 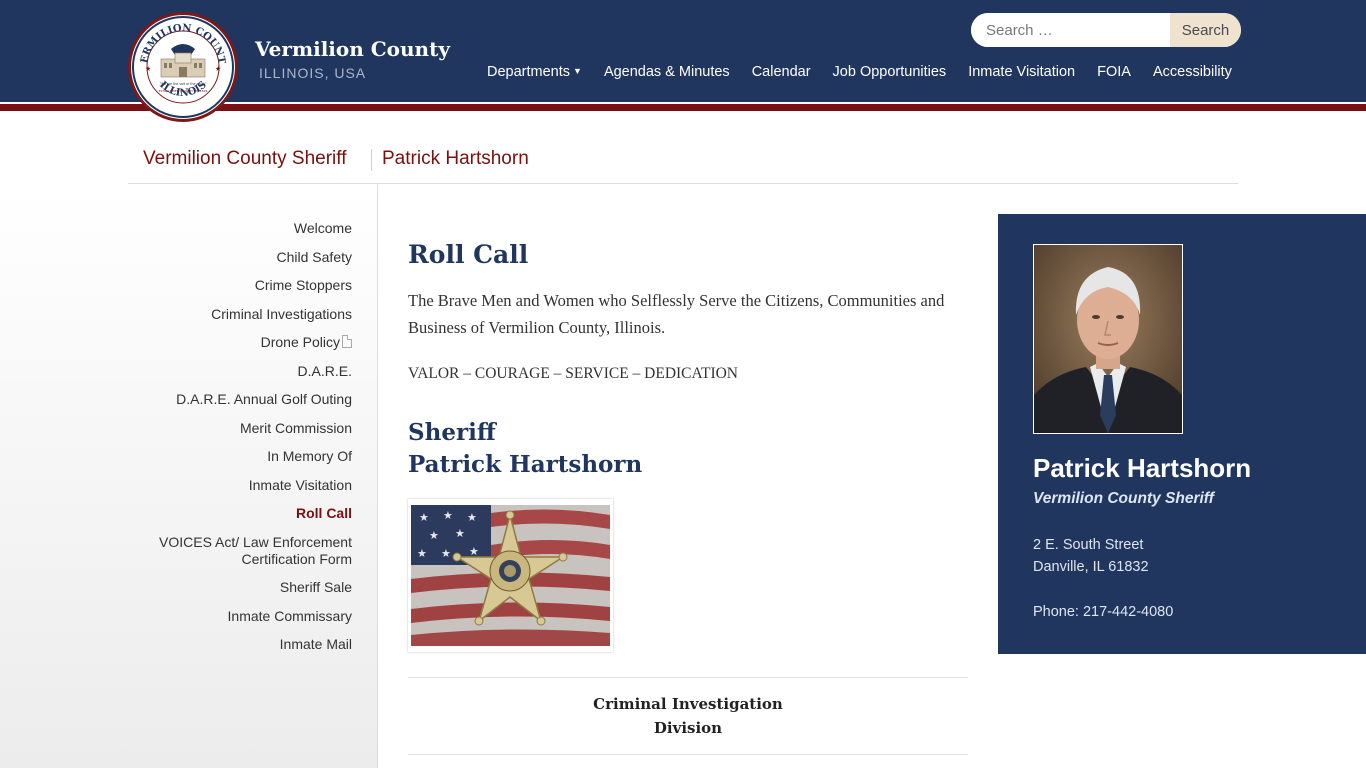 What do you see at coordinates (237, 587) in the screenshot?
I see `sidebar-item-sheriff-sale: Sheriff Sale` at bounding box center [237, 587].